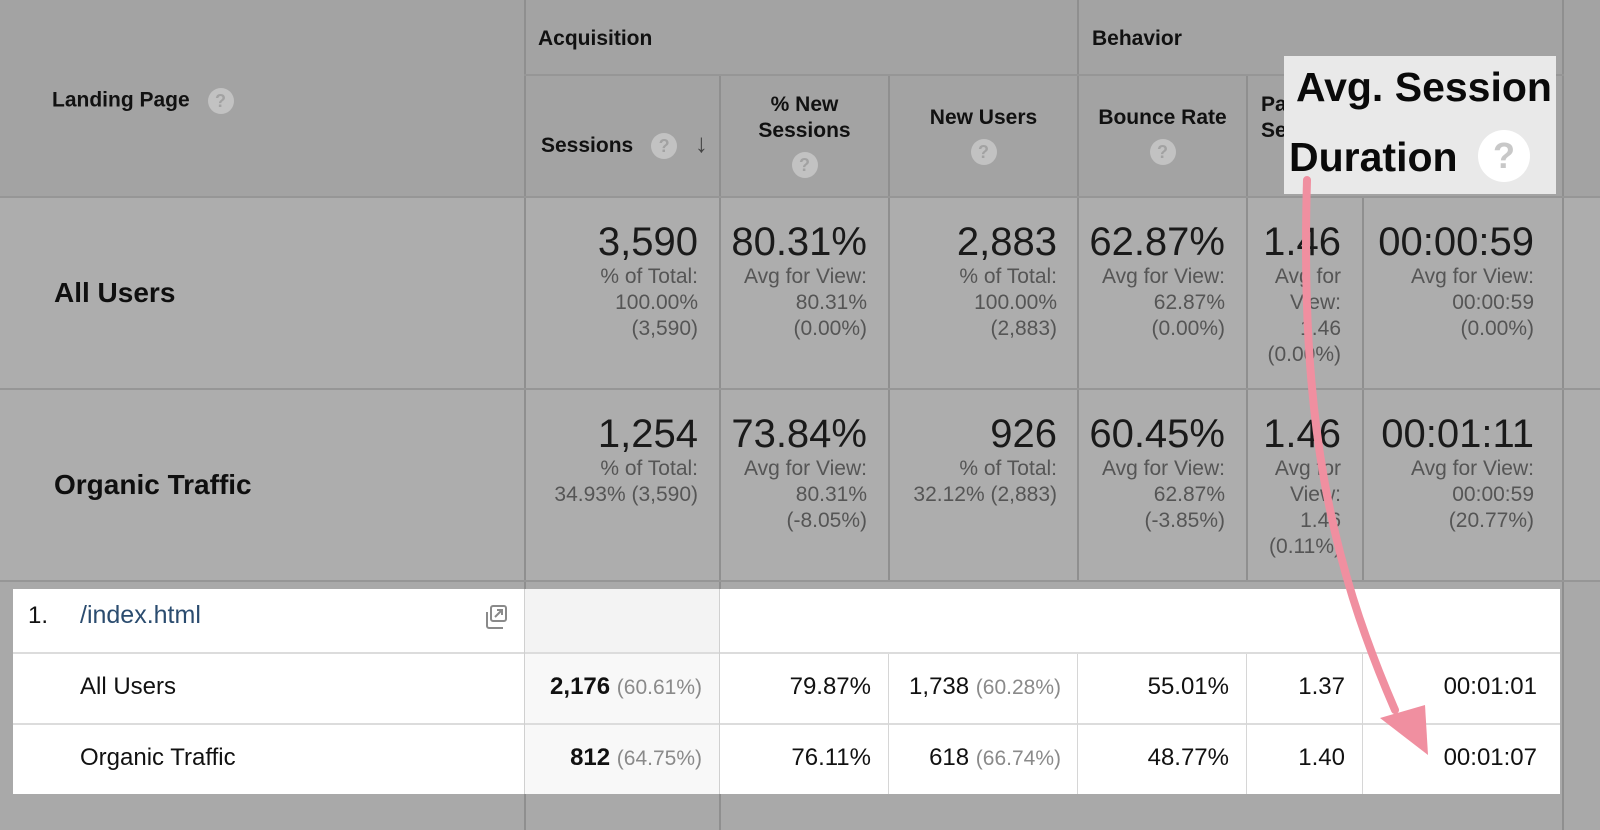  What do you see at coordinates (1404, 730) in the screenshot?
I see `arrow-head` at bounding box center [1404, 730].